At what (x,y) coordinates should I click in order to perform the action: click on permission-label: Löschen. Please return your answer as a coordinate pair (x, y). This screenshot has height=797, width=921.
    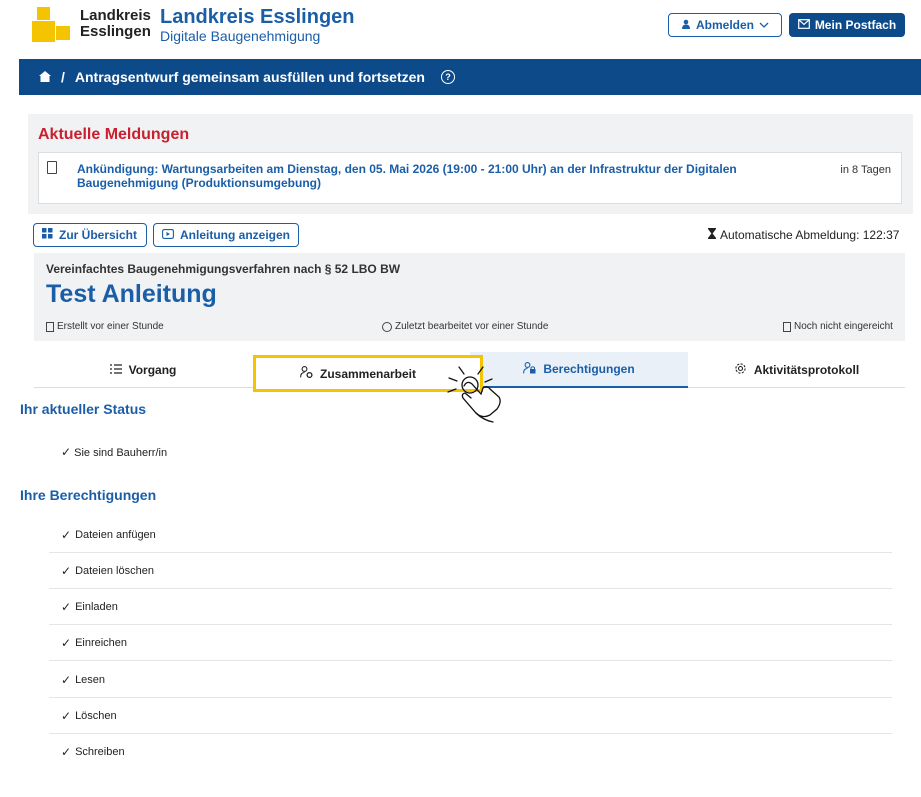
    Looking at the image, I should click on (96, 715).